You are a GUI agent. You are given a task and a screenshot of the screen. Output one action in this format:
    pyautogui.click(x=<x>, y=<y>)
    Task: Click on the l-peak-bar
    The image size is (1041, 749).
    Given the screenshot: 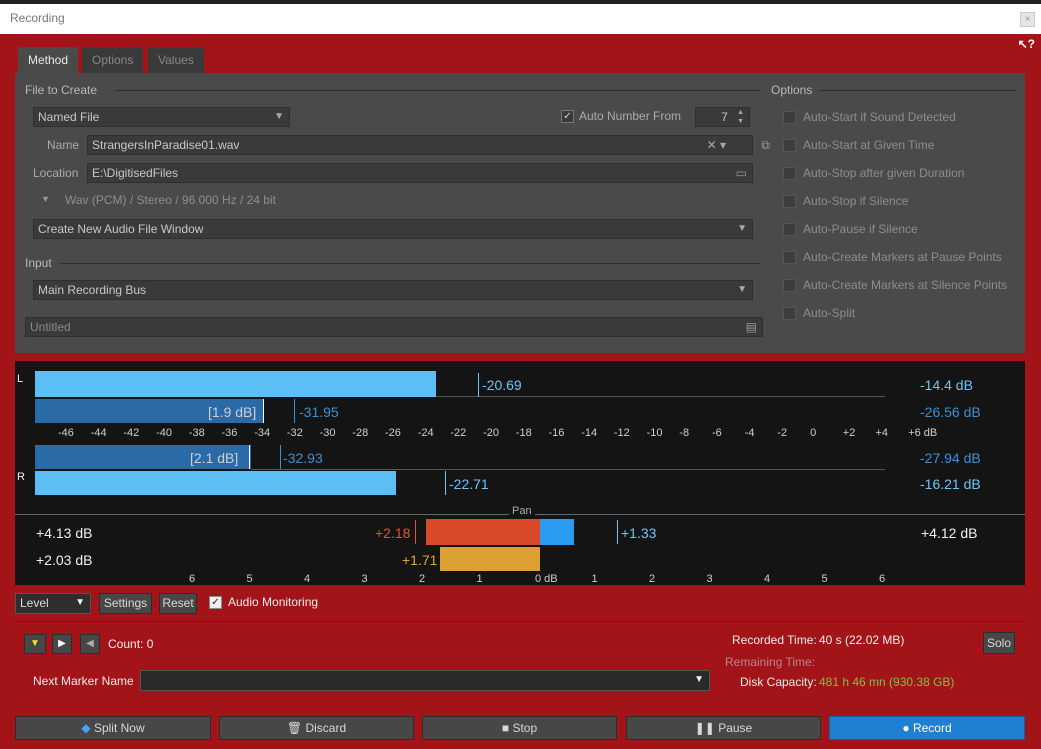 What is the action you would take?
    pyautogui.click(x=235, y=384)
    